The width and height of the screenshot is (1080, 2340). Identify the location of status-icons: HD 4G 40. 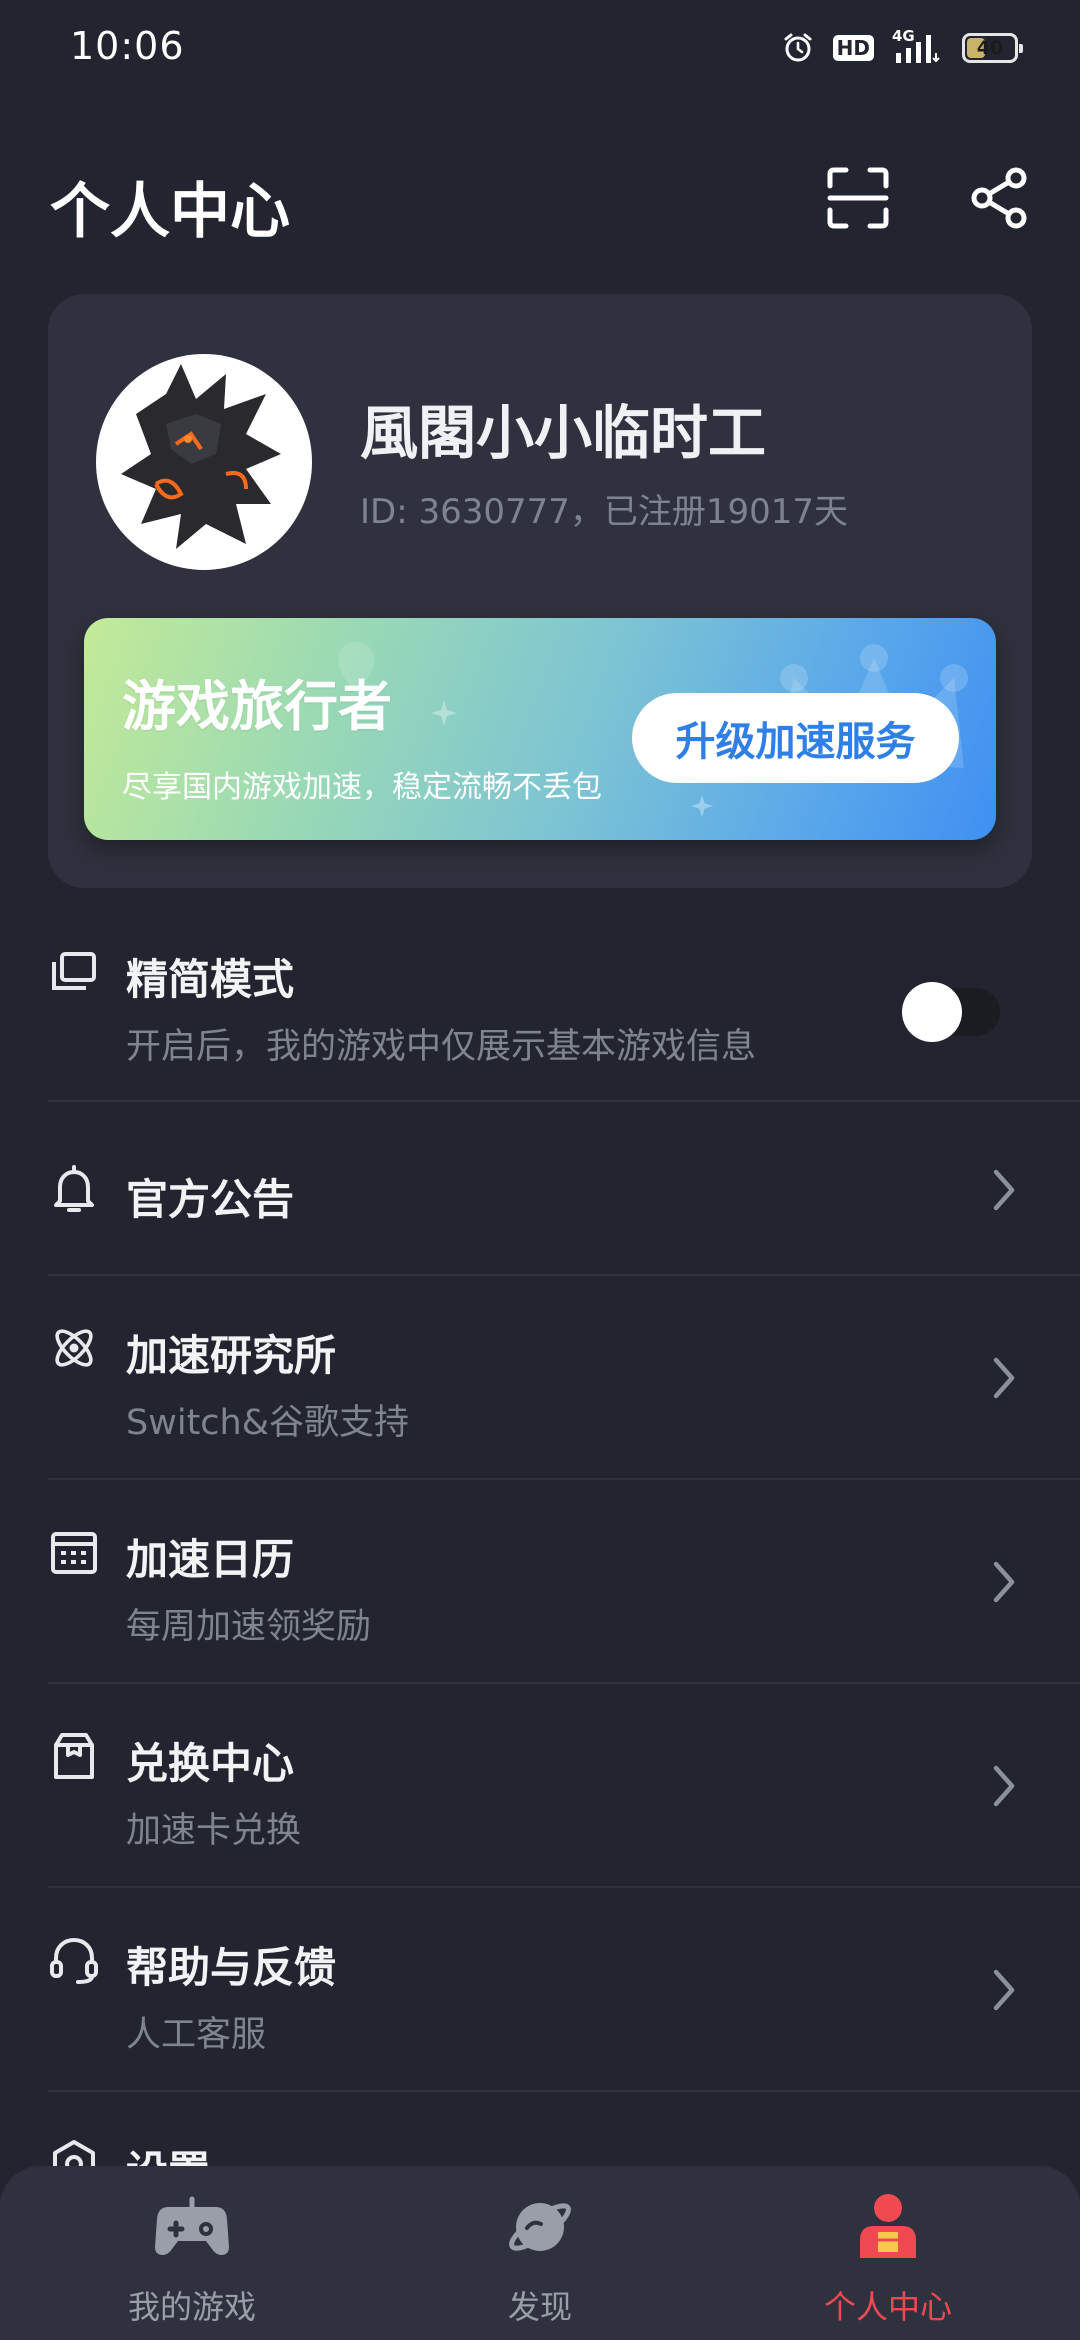
(902, 47).